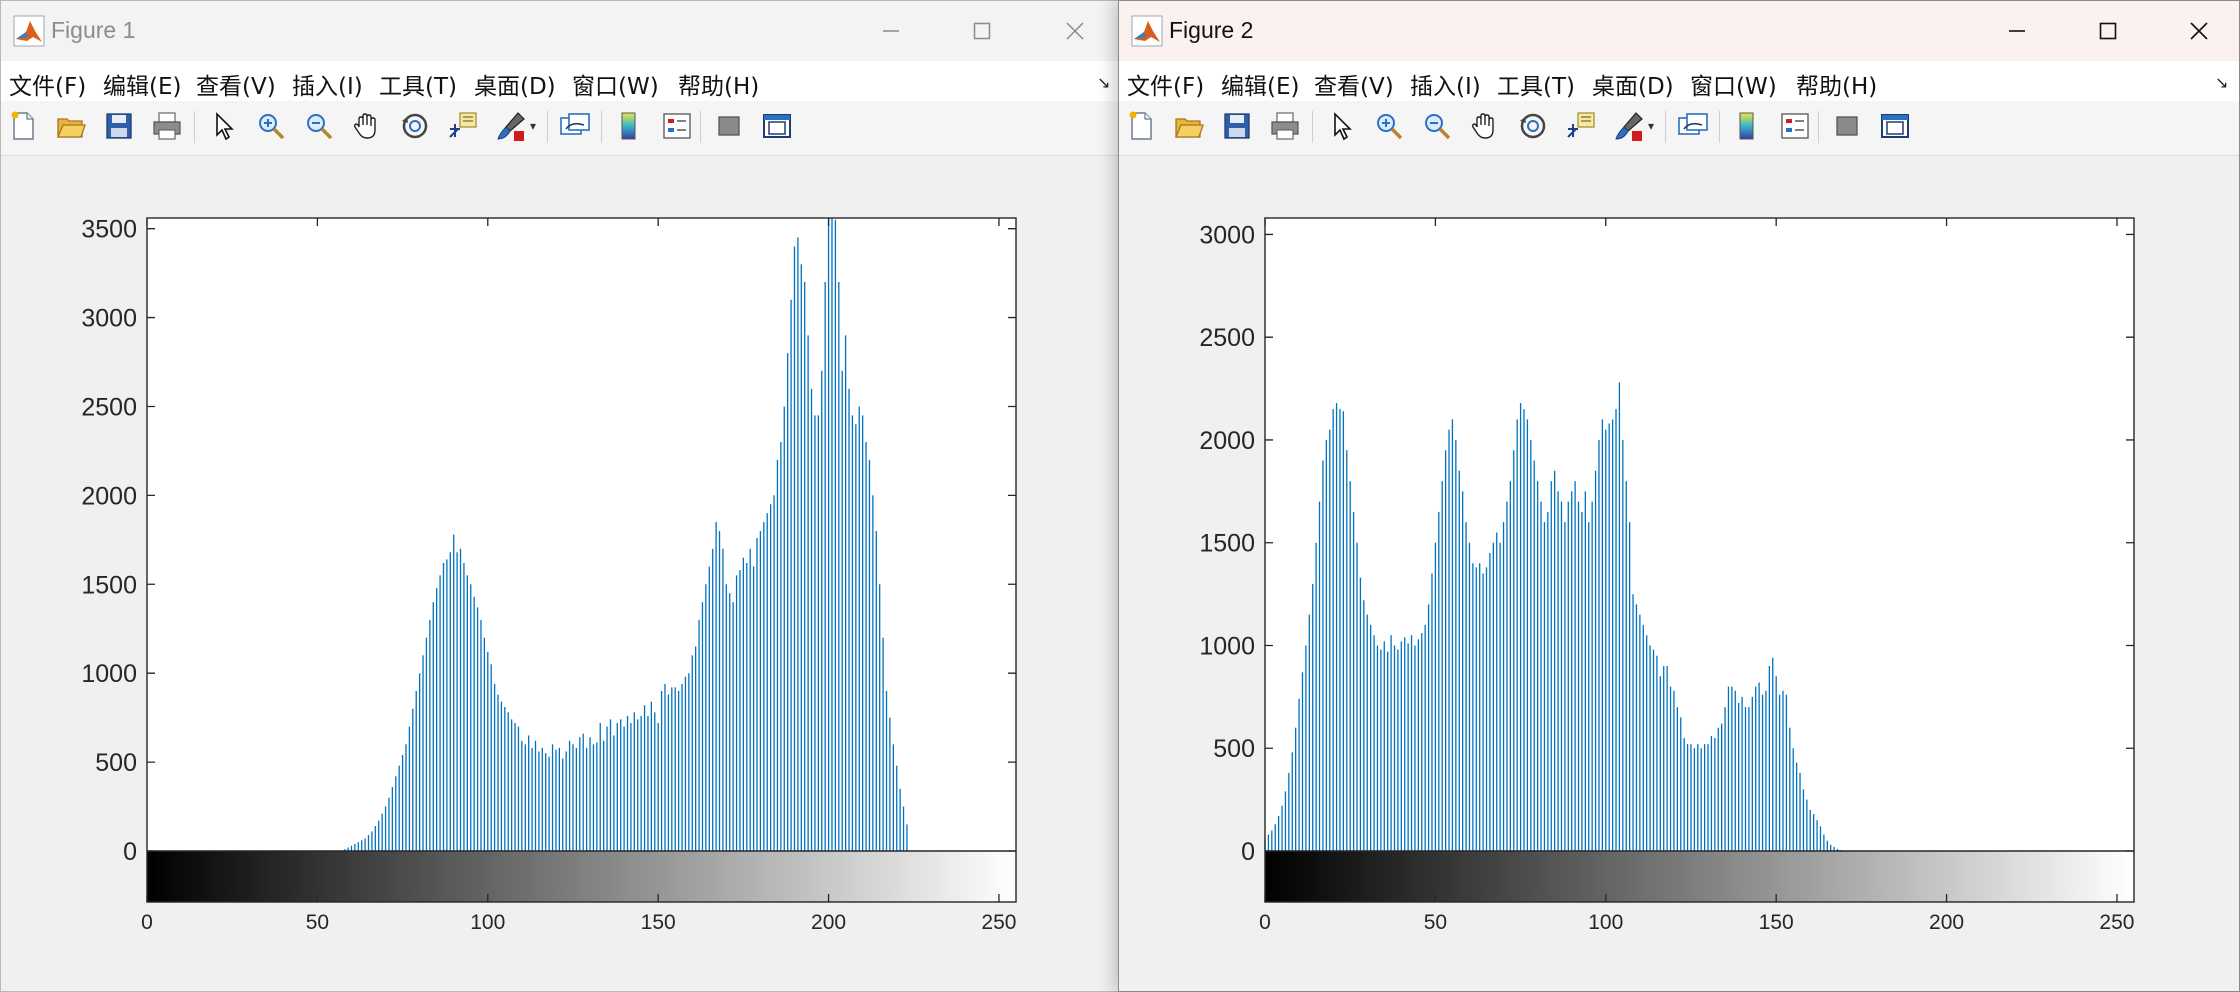 Image resolution: width=2240 pixels, height=992 pixels. I want to click on figure-toolbar: ▾, so click(1679, 128).